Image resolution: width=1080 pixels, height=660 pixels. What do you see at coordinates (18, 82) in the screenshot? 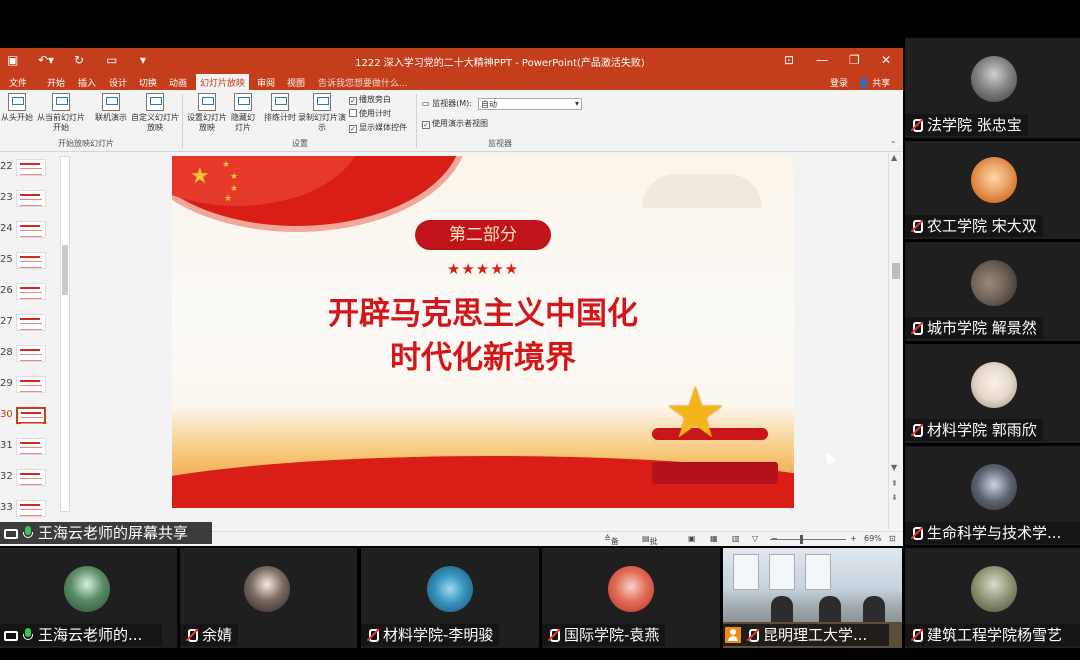
I see `tab-file: 文件` at bounding box center [18, 82].